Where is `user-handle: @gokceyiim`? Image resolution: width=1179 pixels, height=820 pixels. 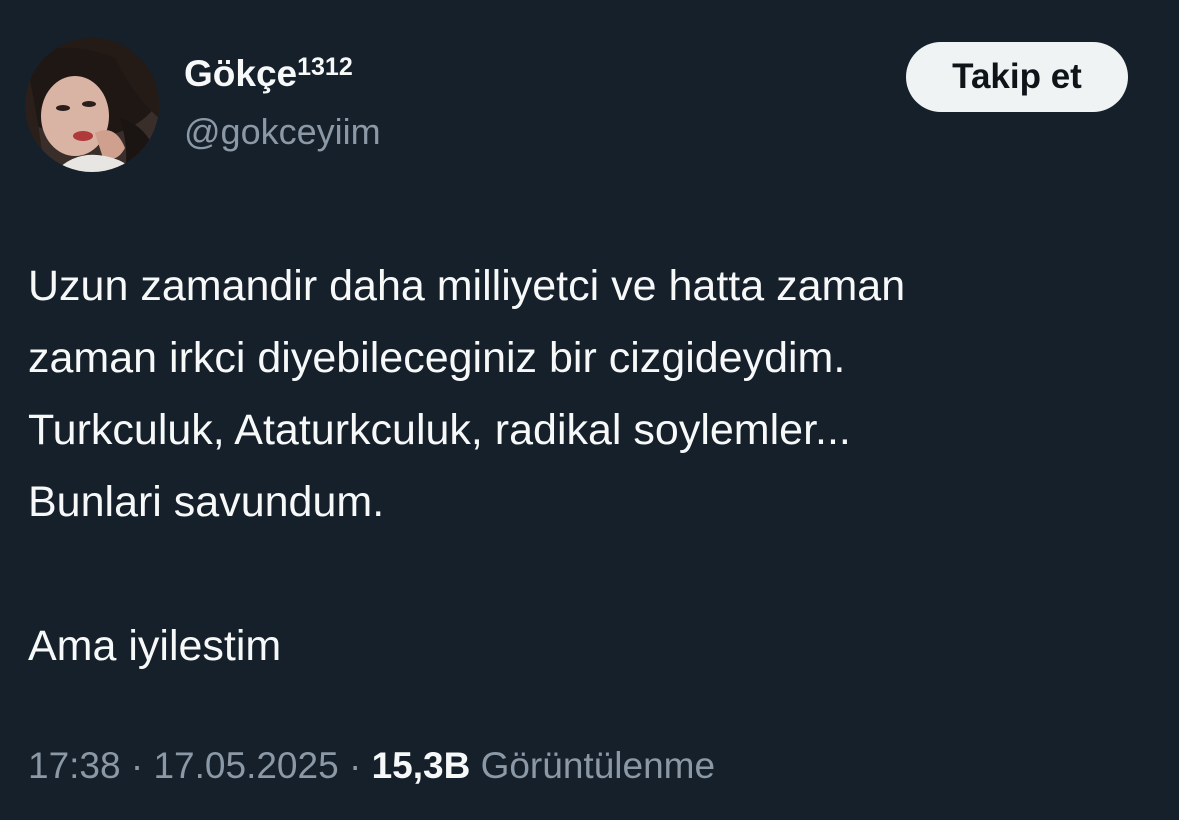 user-handle: @gokceyiim is located at coordinates (282, 132).